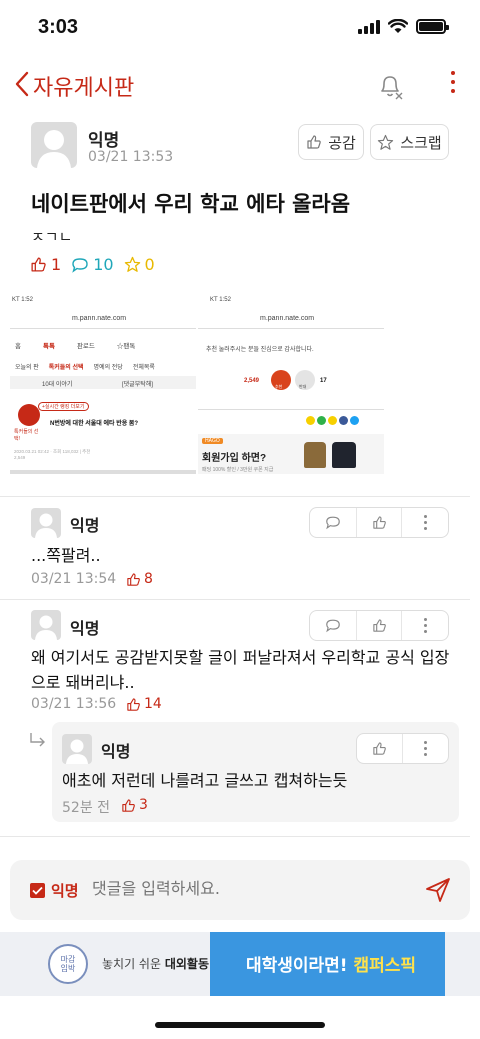  Describe the element at coordinates (63, 406) in the screenshot. I see `image-badge: +실시간 랭킹 더보기` at that location.